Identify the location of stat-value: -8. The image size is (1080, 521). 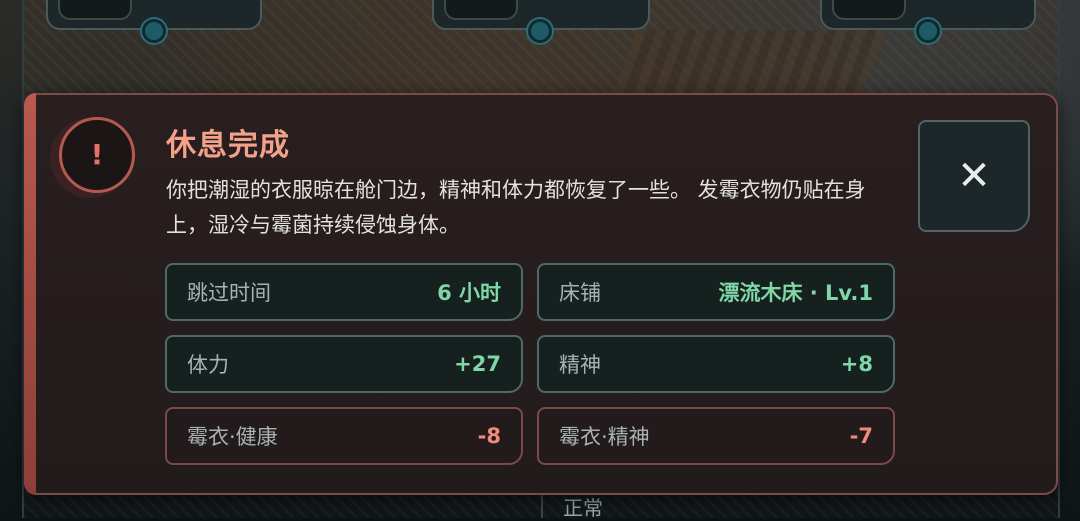
(489, 436).